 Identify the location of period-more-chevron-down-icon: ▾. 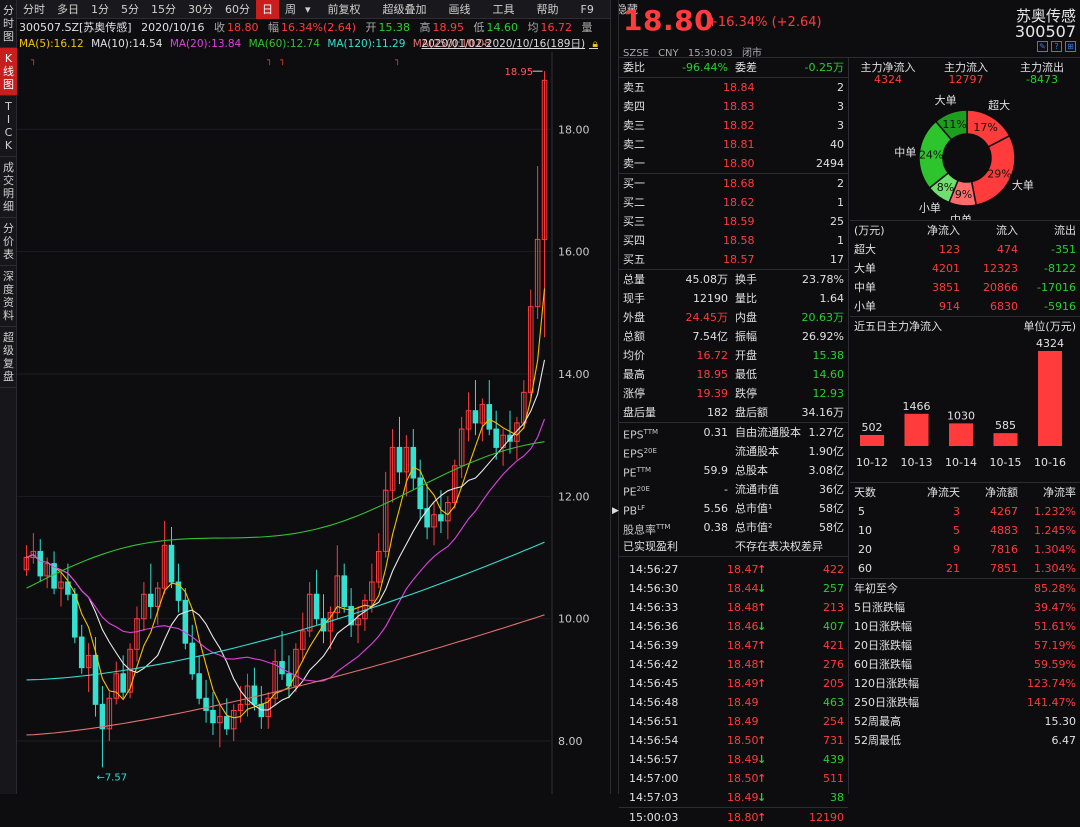
(308, 9).